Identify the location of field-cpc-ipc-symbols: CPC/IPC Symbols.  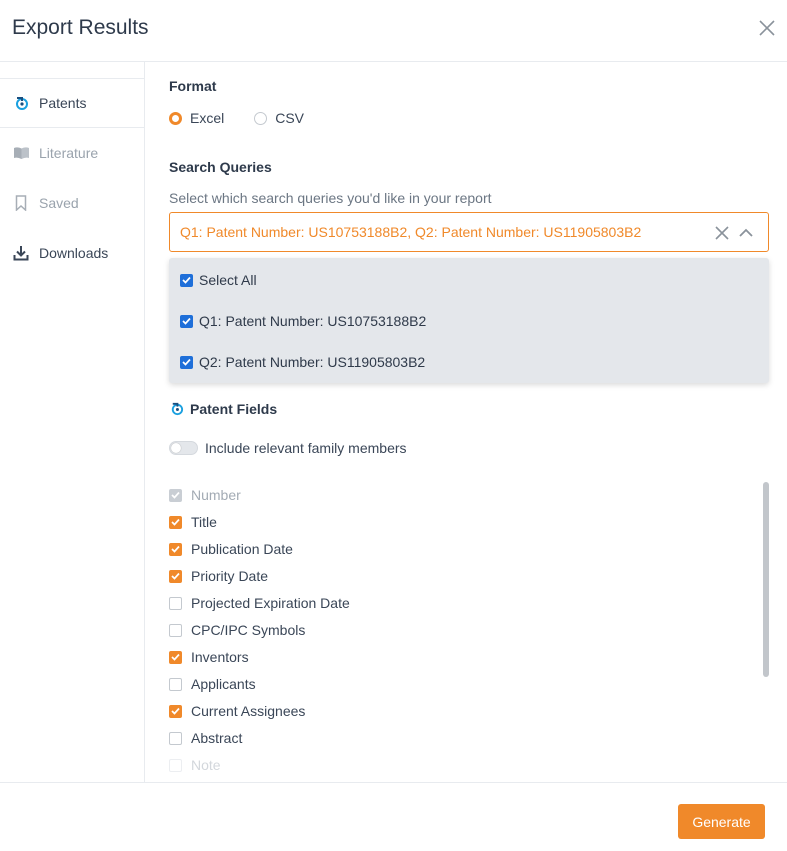
(237, 630).